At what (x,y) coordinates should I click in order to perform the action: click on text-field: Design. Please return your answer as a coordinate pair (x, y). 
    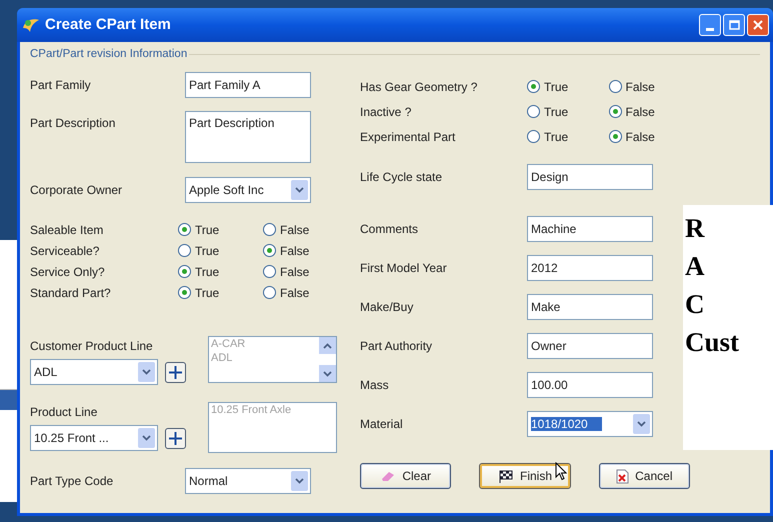
    Looking at the image, I should click on (590, 177).